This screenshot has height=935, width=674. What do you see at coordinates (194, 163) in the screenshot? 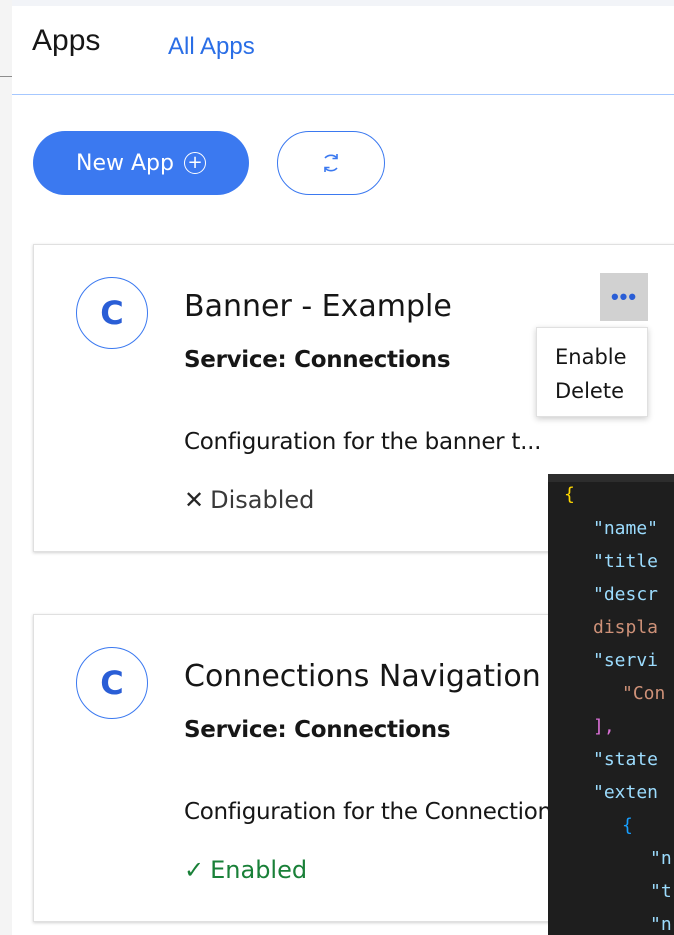
I see `plus-circle-icon: +` at bounding box center [194, 163].